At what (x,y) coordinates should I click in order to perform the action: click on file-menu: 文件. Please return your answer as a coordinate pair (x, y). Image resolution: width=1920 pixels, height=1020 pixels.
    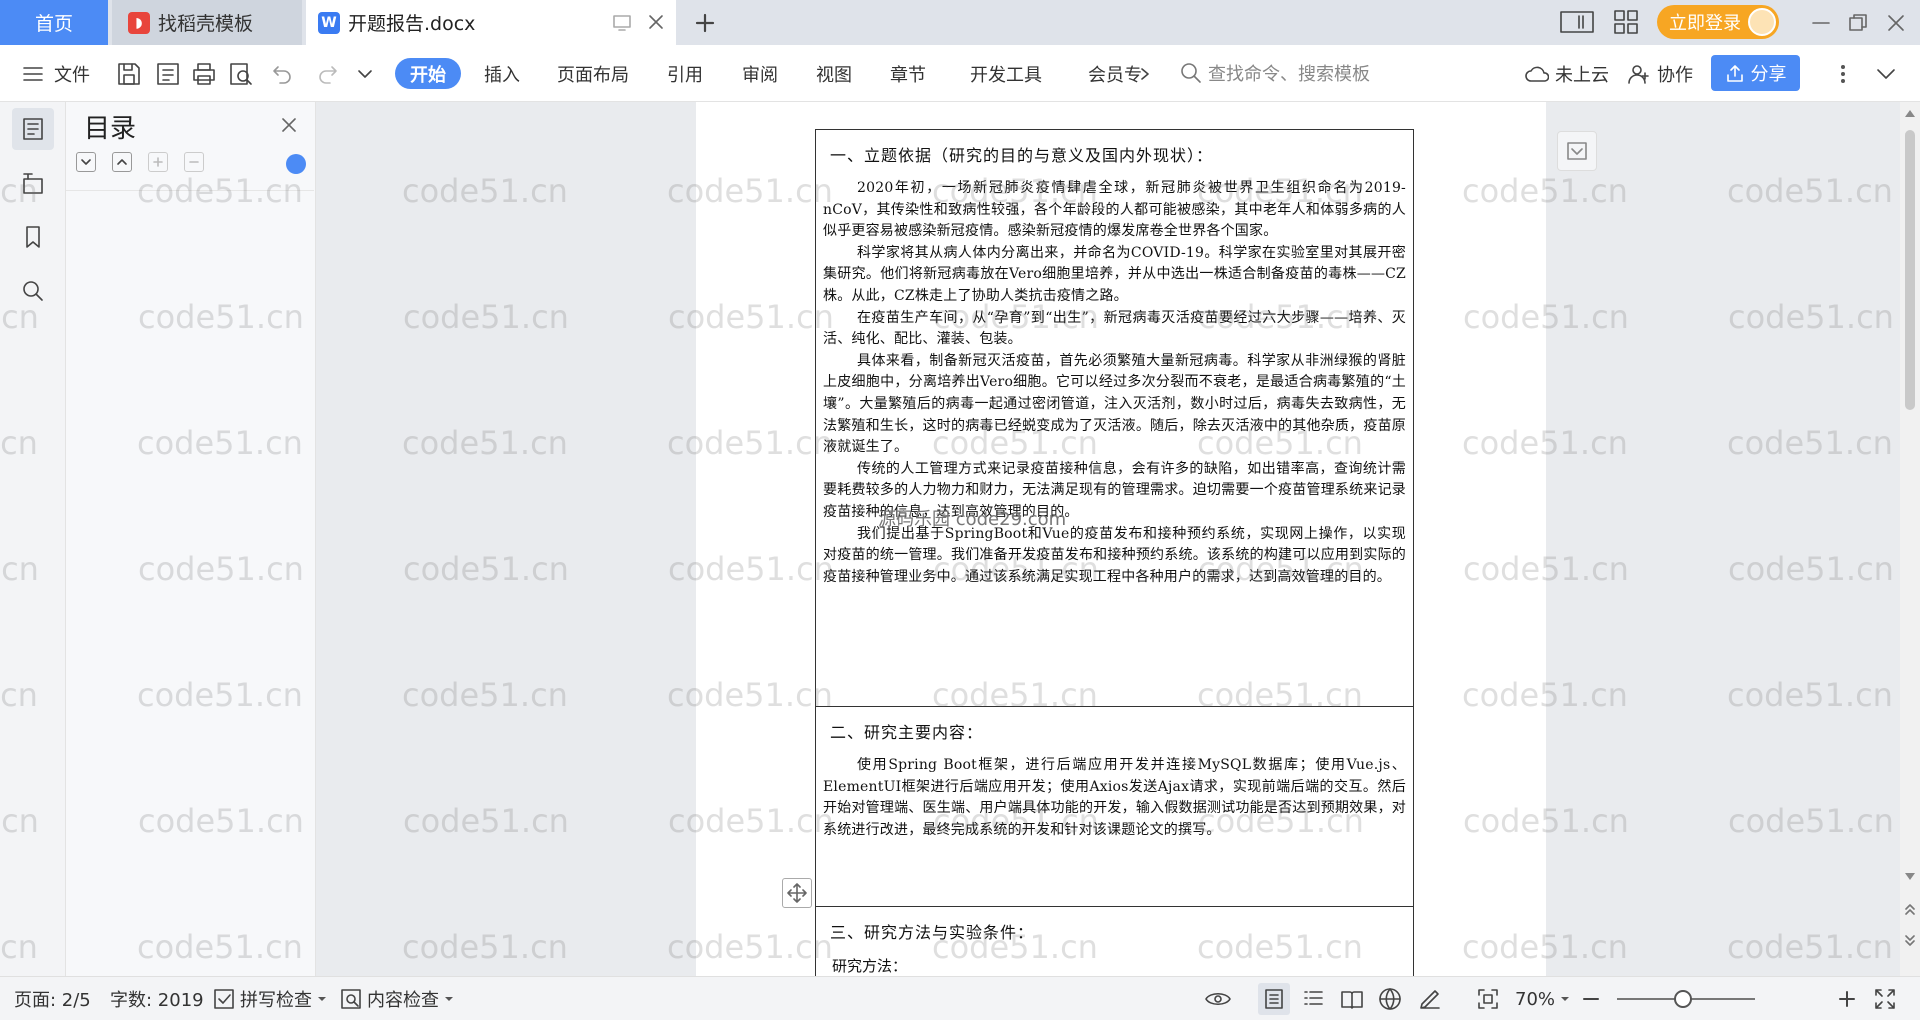
    Looking at the image, I should click on (56, 73).